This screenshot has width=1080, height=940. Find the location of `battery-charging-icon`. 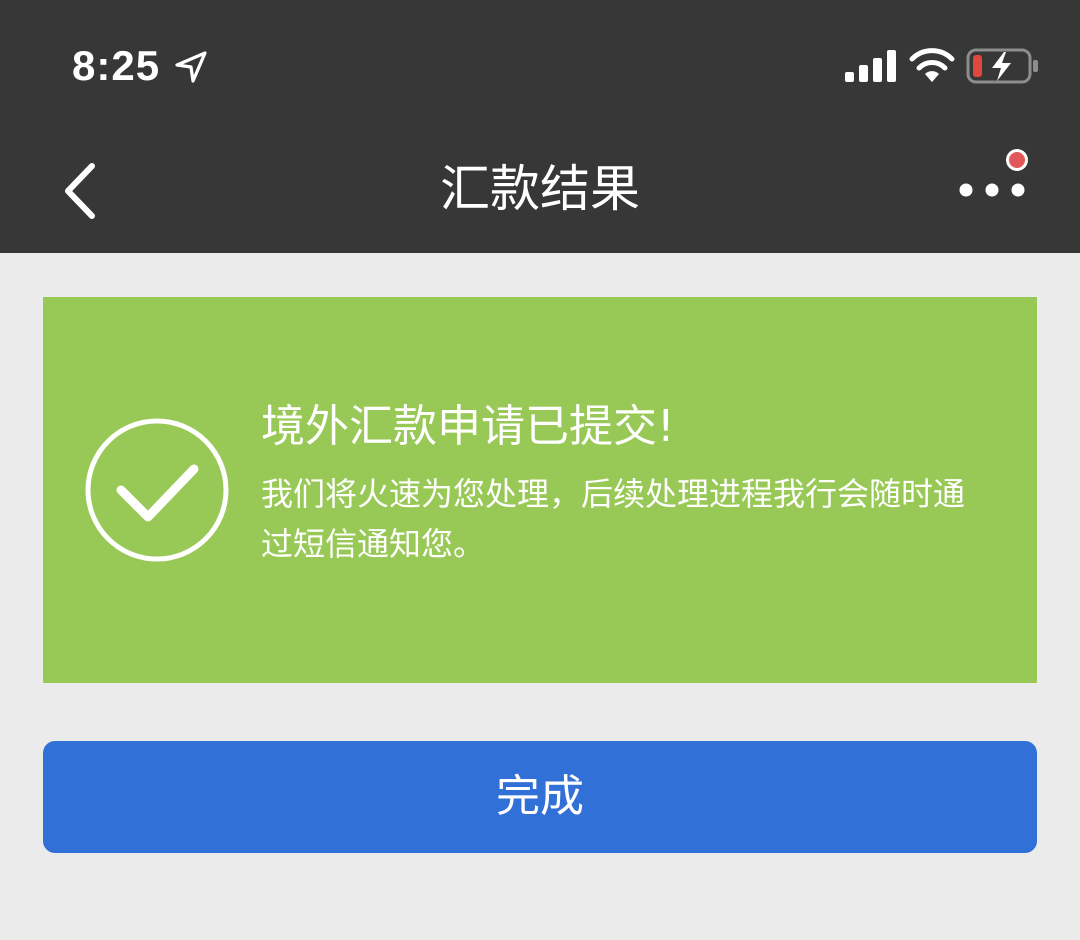

battery-charging-icon is located at coordinates (1002, 66).